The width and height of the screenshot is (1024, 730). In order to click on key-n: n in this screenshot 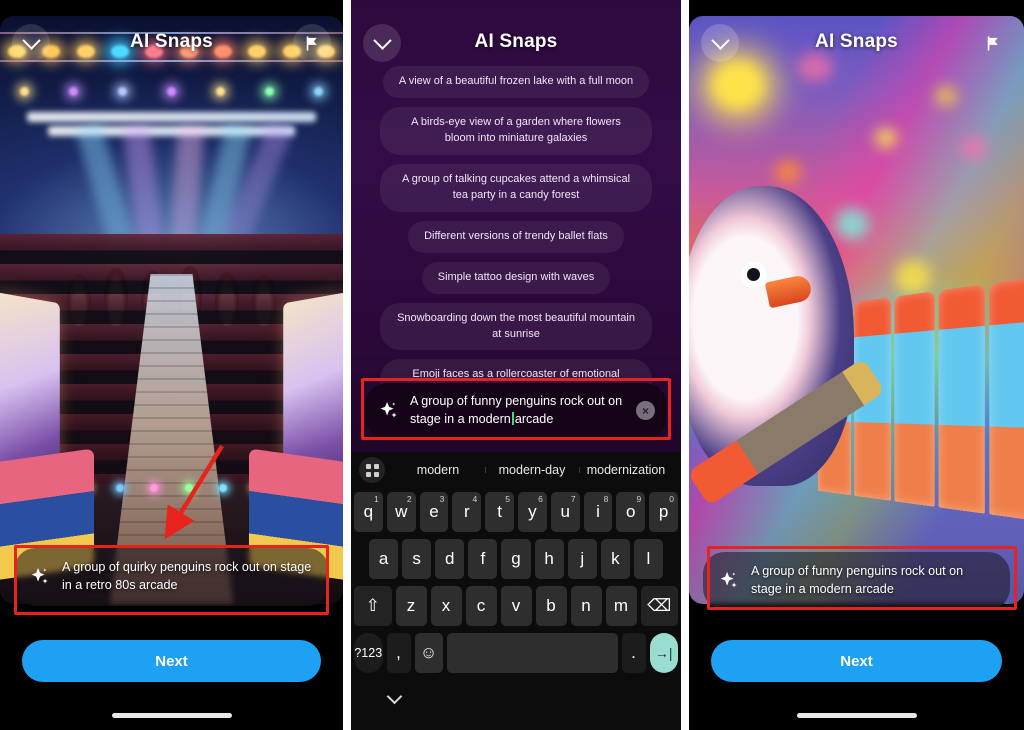, I will do `click(586, 606)`.